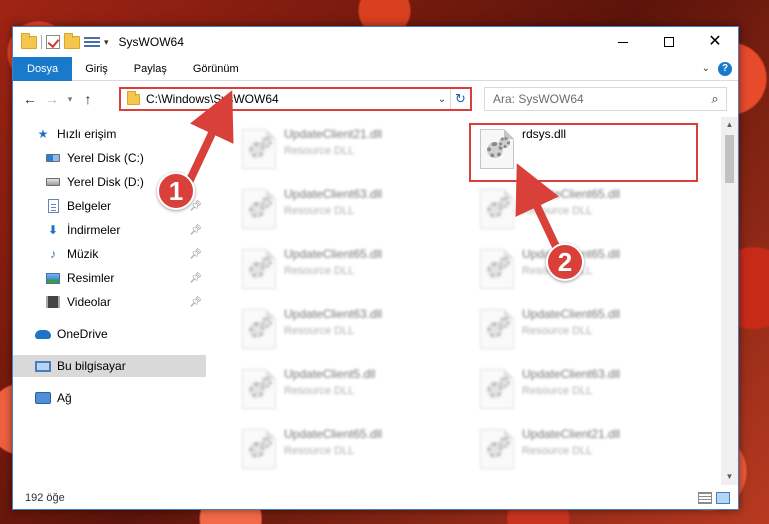 This screenshot has height=524, width=769. I want to click on customize-toolbar-arrow-icon: ▾, so click(106, 42).